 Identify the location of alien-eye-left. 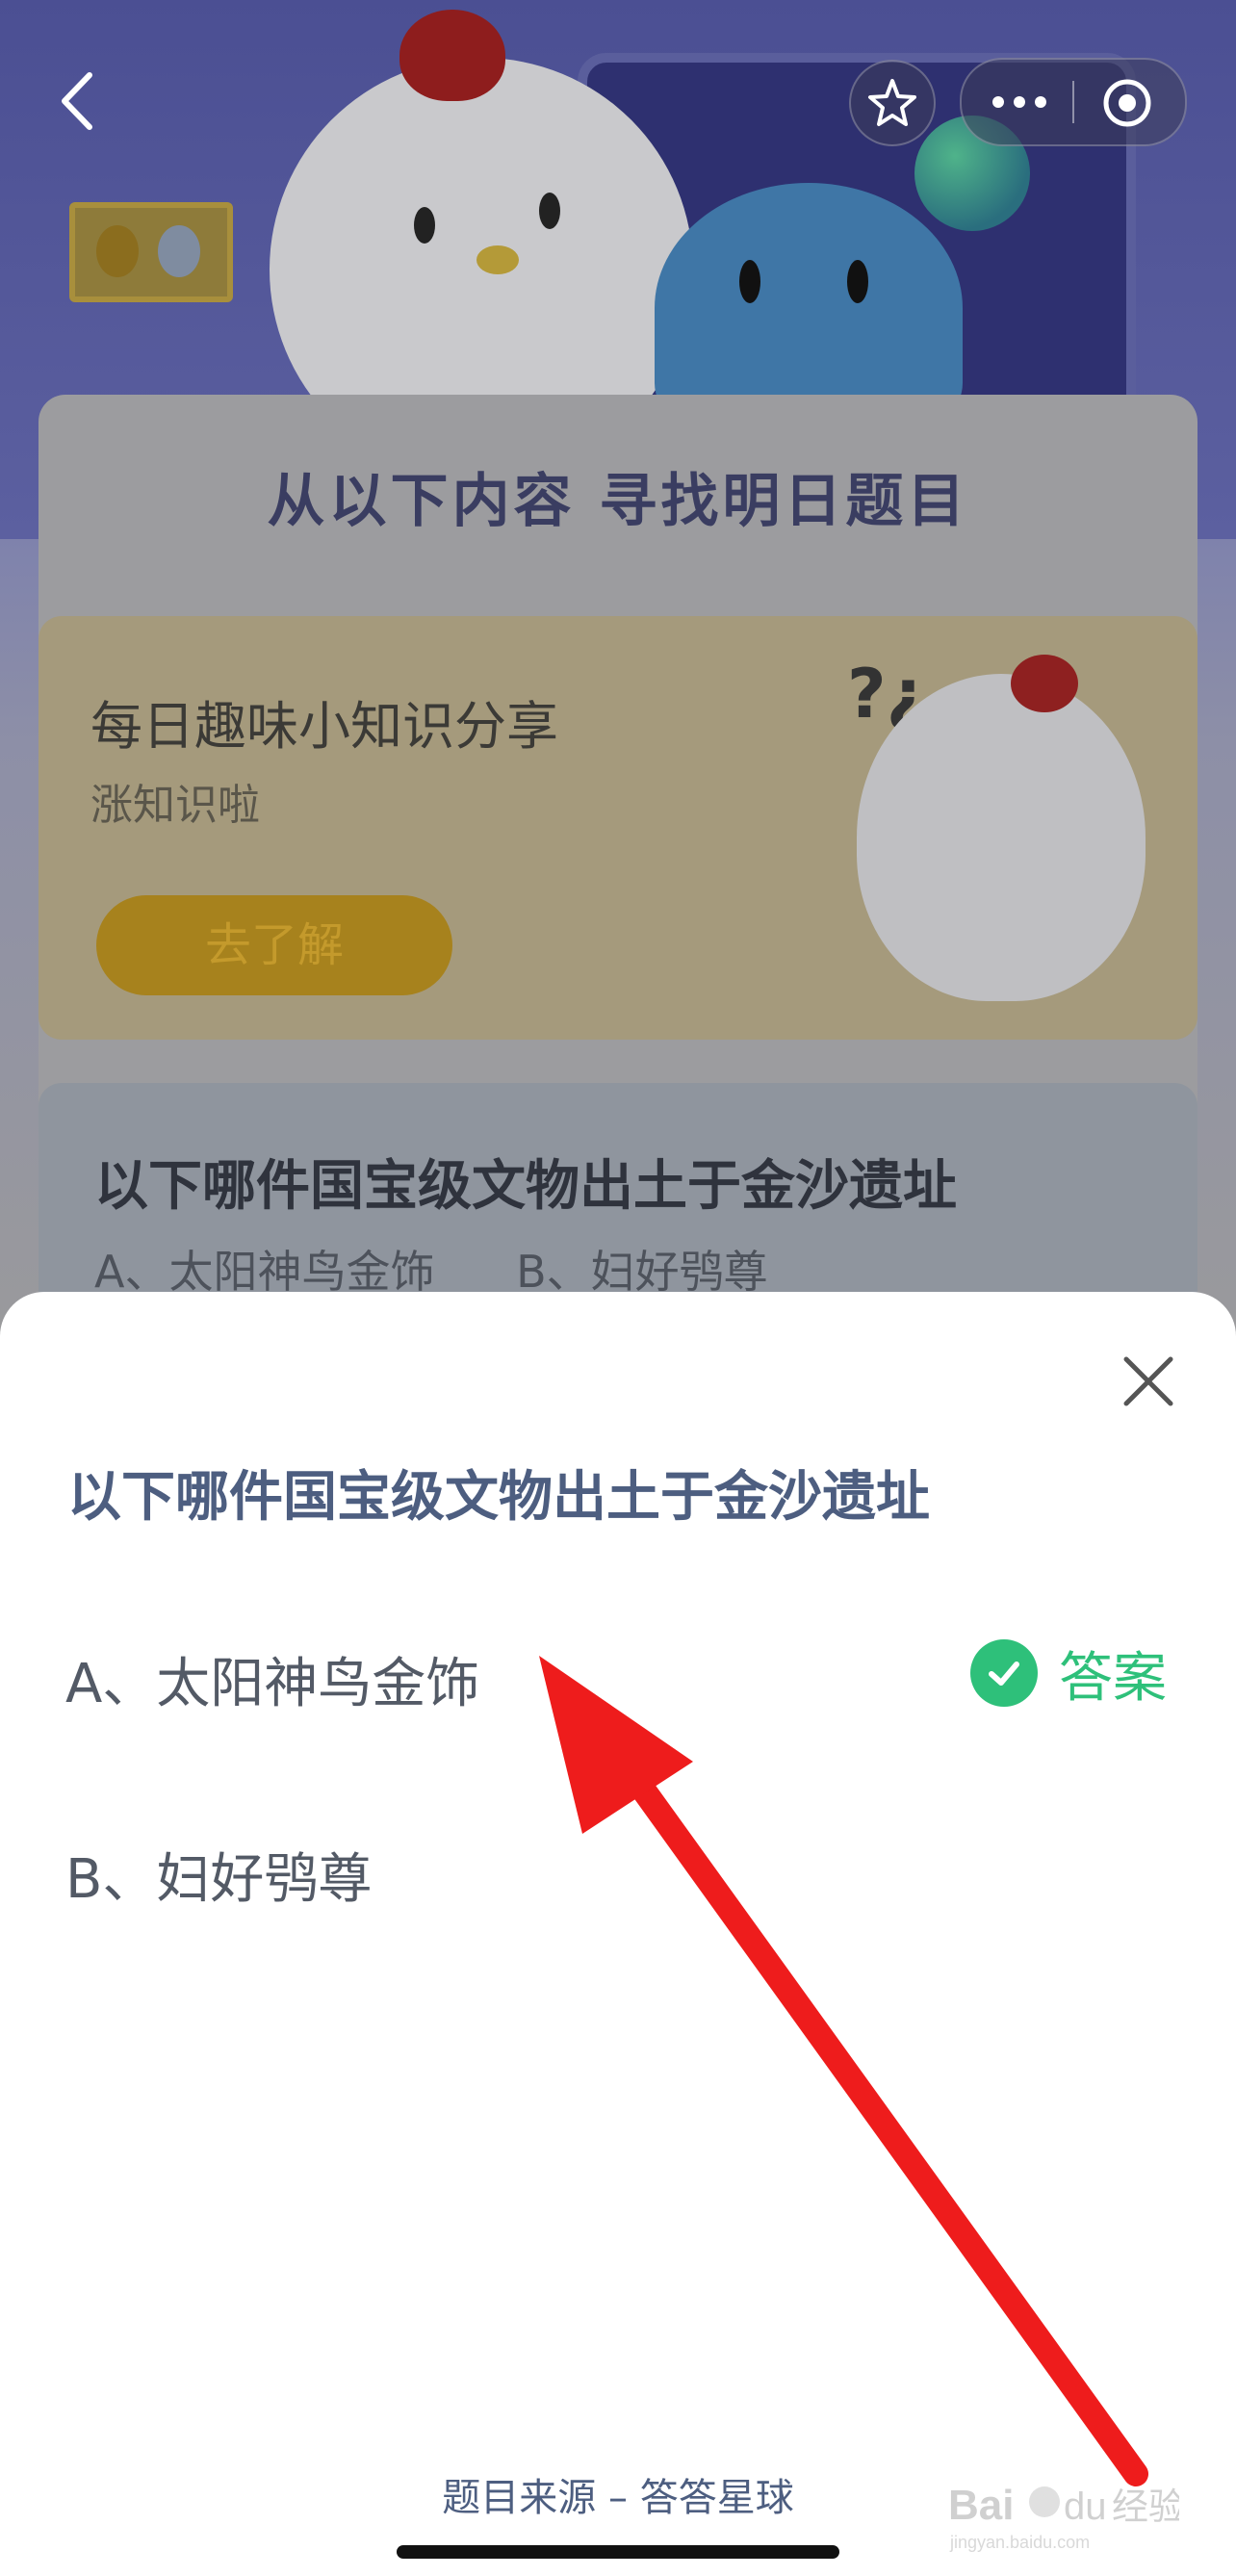
(749, 281).